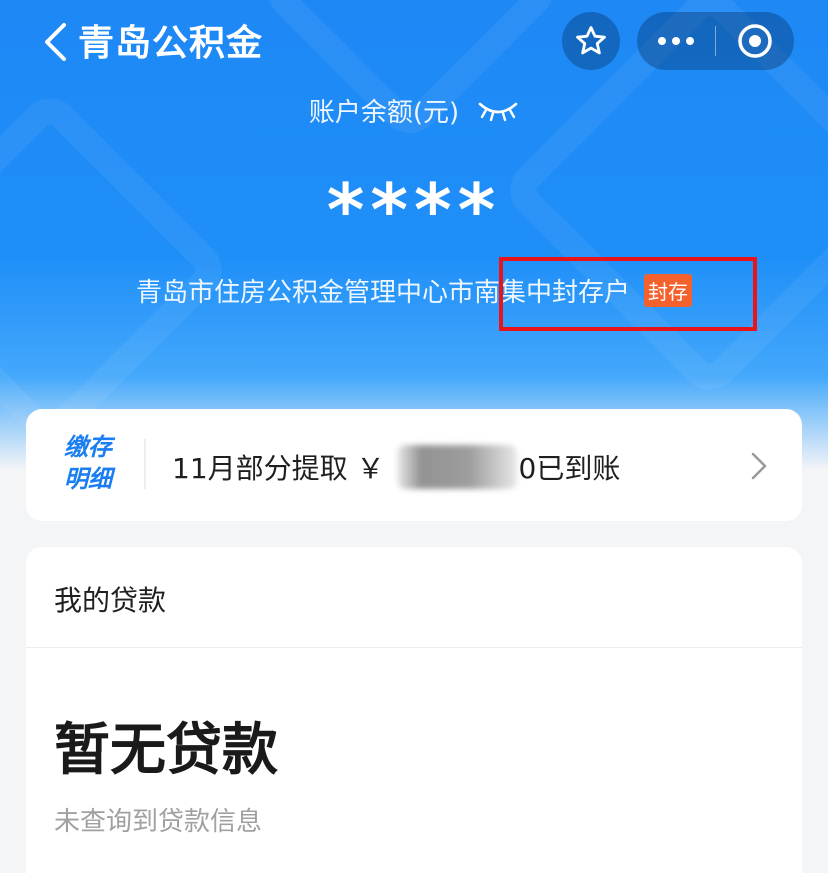  Describe the element at coordinates (88, 479) in the screenshot. I see `deposit-logo-line2: 明细` at that location.